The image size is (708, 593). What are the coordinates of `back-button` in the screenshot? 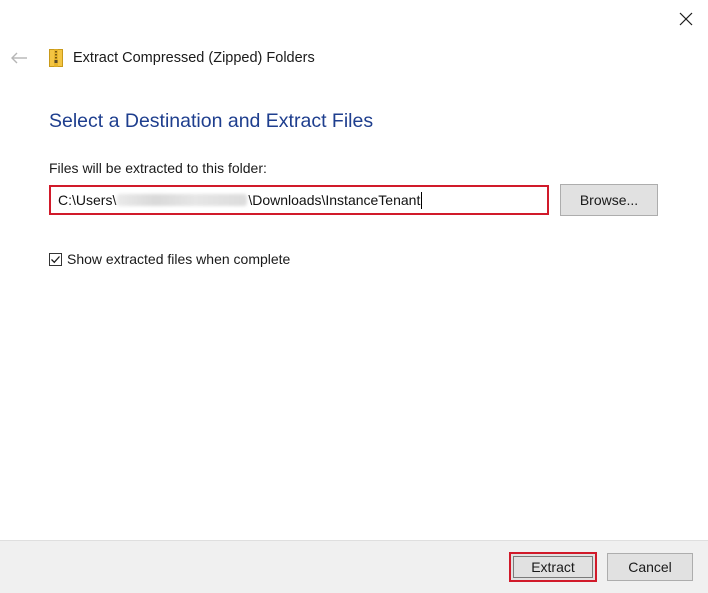 It's located at (19, 58).